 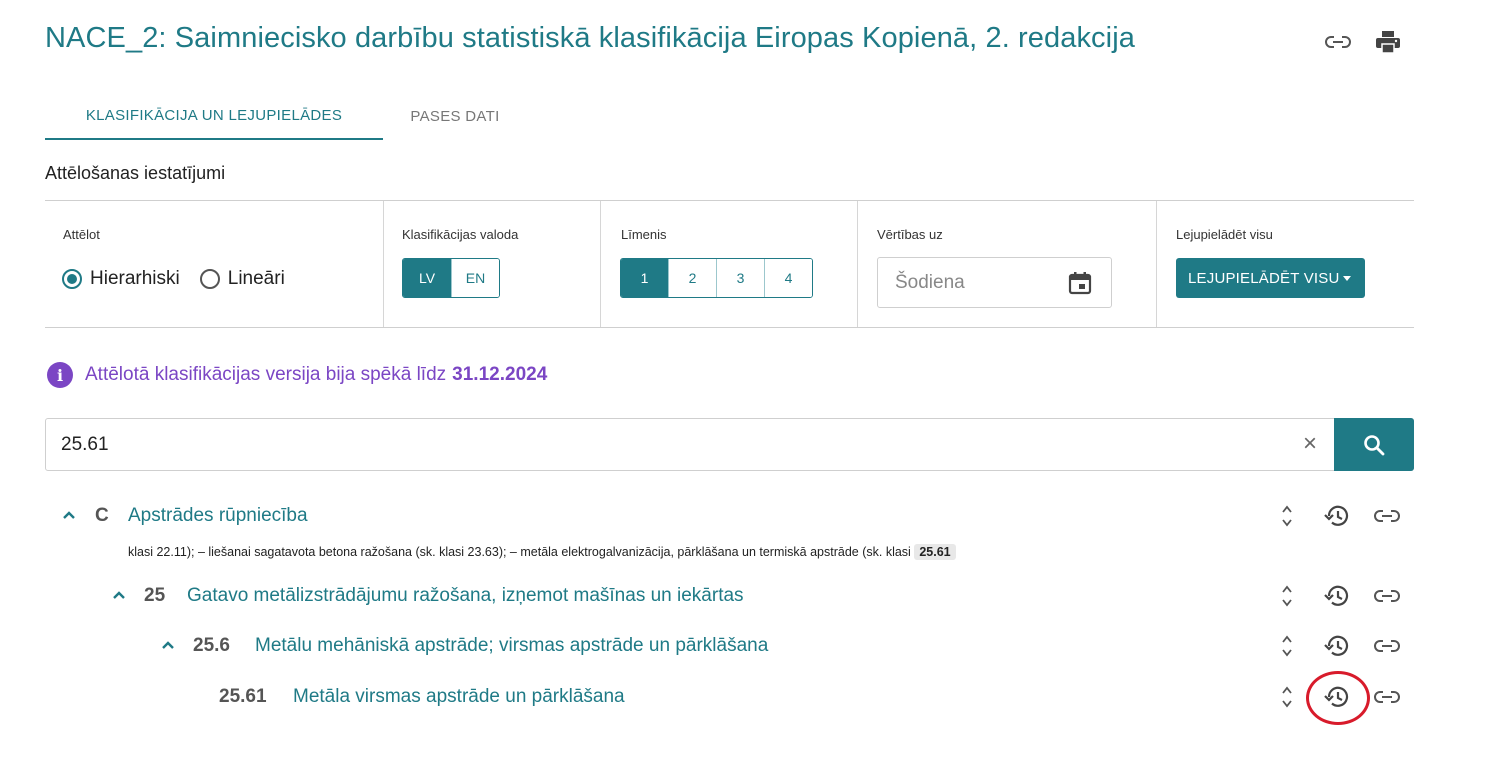 I want to click on values-at-label: Vērtības uz, so click(x=910, y=234).